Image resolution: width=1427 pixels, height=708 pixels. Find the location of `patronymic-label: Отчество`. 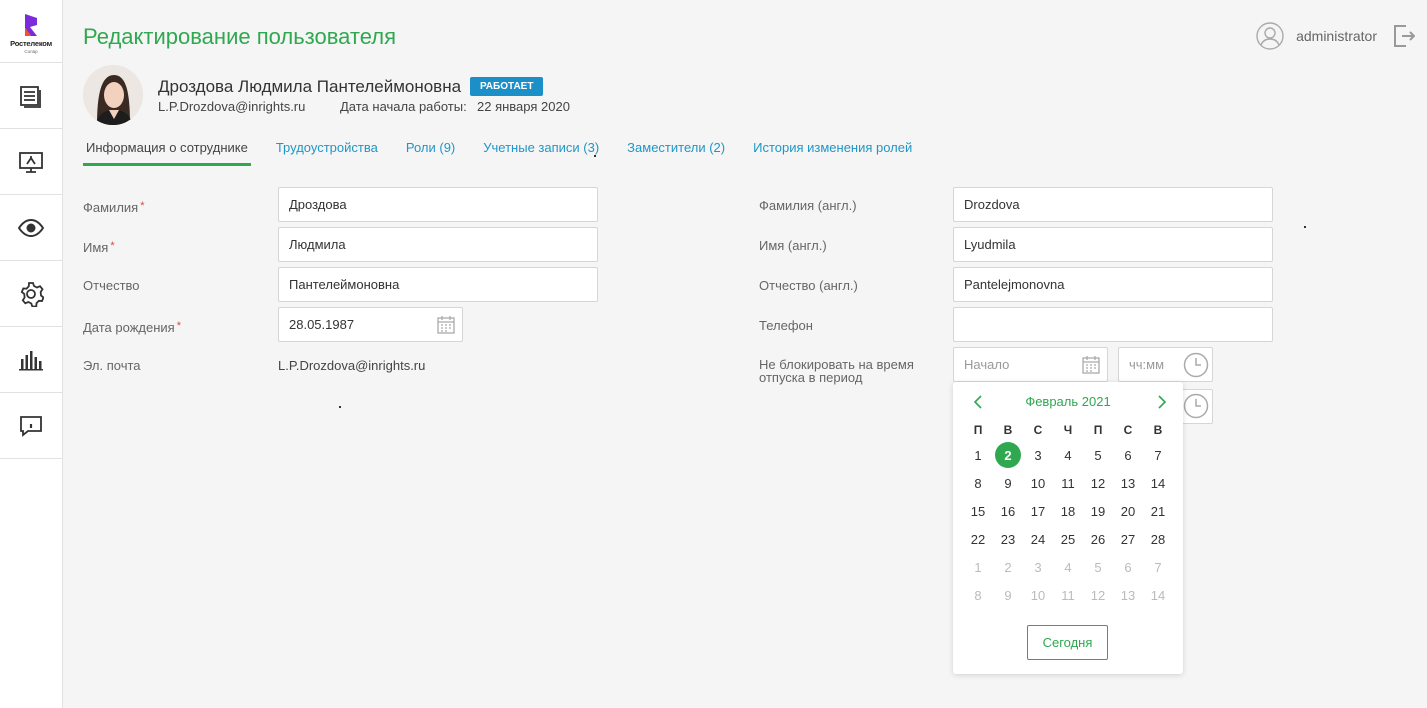

patronymic-label: Отчество is located at coordinates (111, 285).